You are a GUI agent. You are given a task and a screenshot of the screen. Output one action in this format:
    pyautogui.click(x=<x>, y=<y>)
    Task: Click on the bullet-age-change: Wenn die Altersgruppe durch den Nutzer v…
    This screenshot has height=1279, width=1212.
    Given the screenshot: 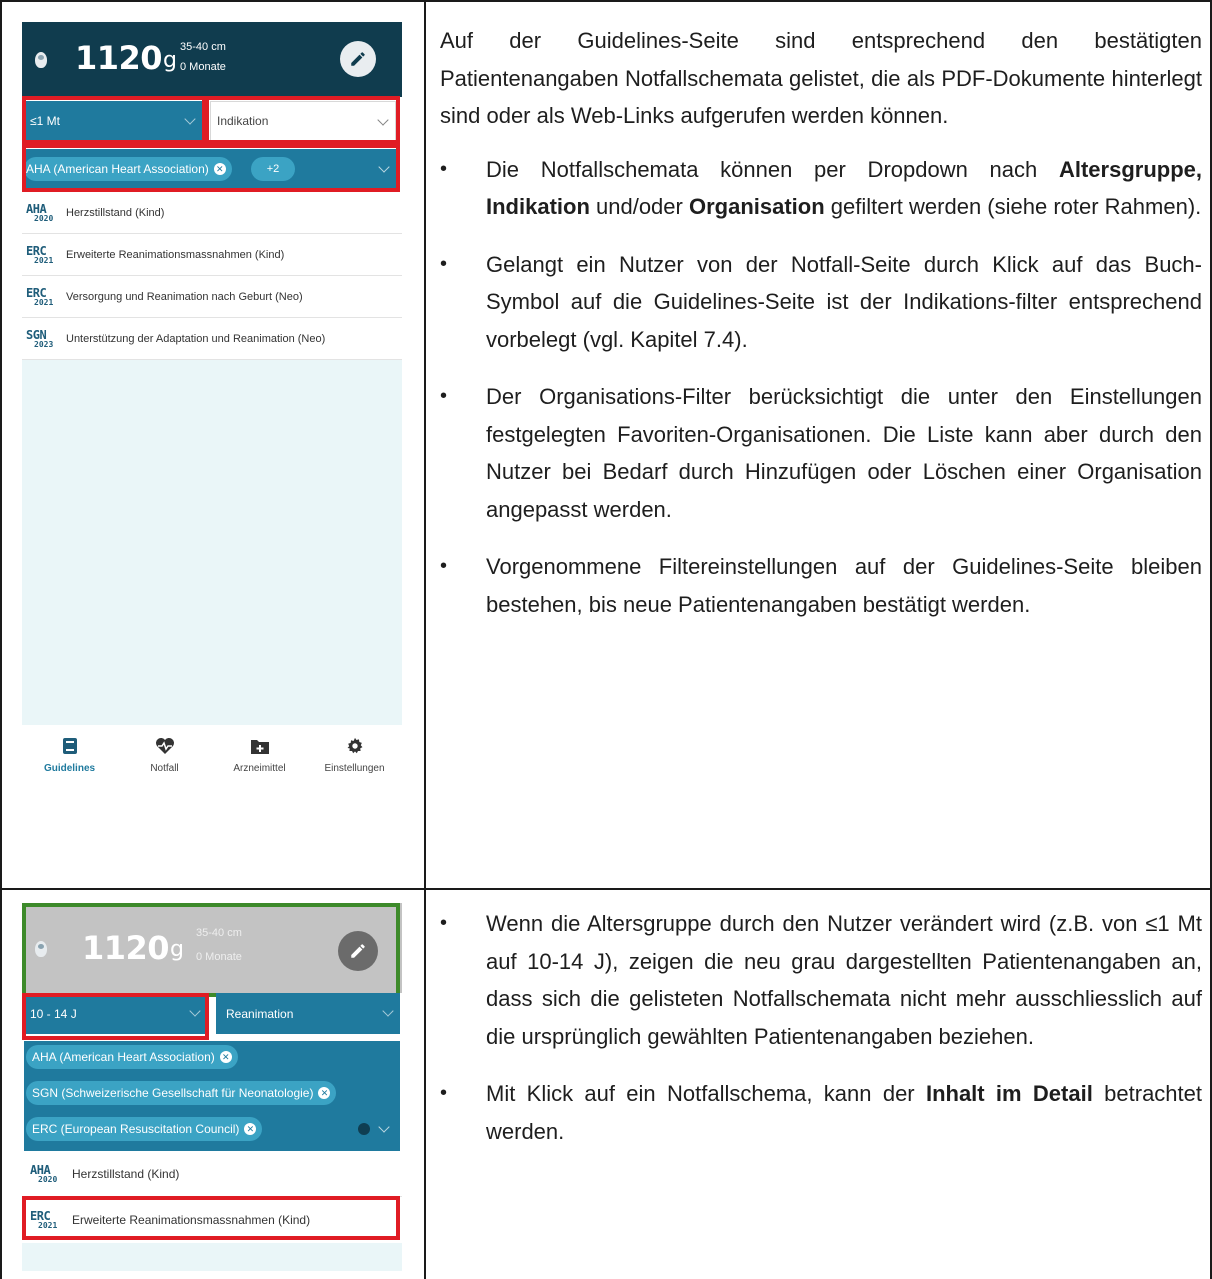 What is the action you would take?
    pyautogui.click(x=821, y=980)
    